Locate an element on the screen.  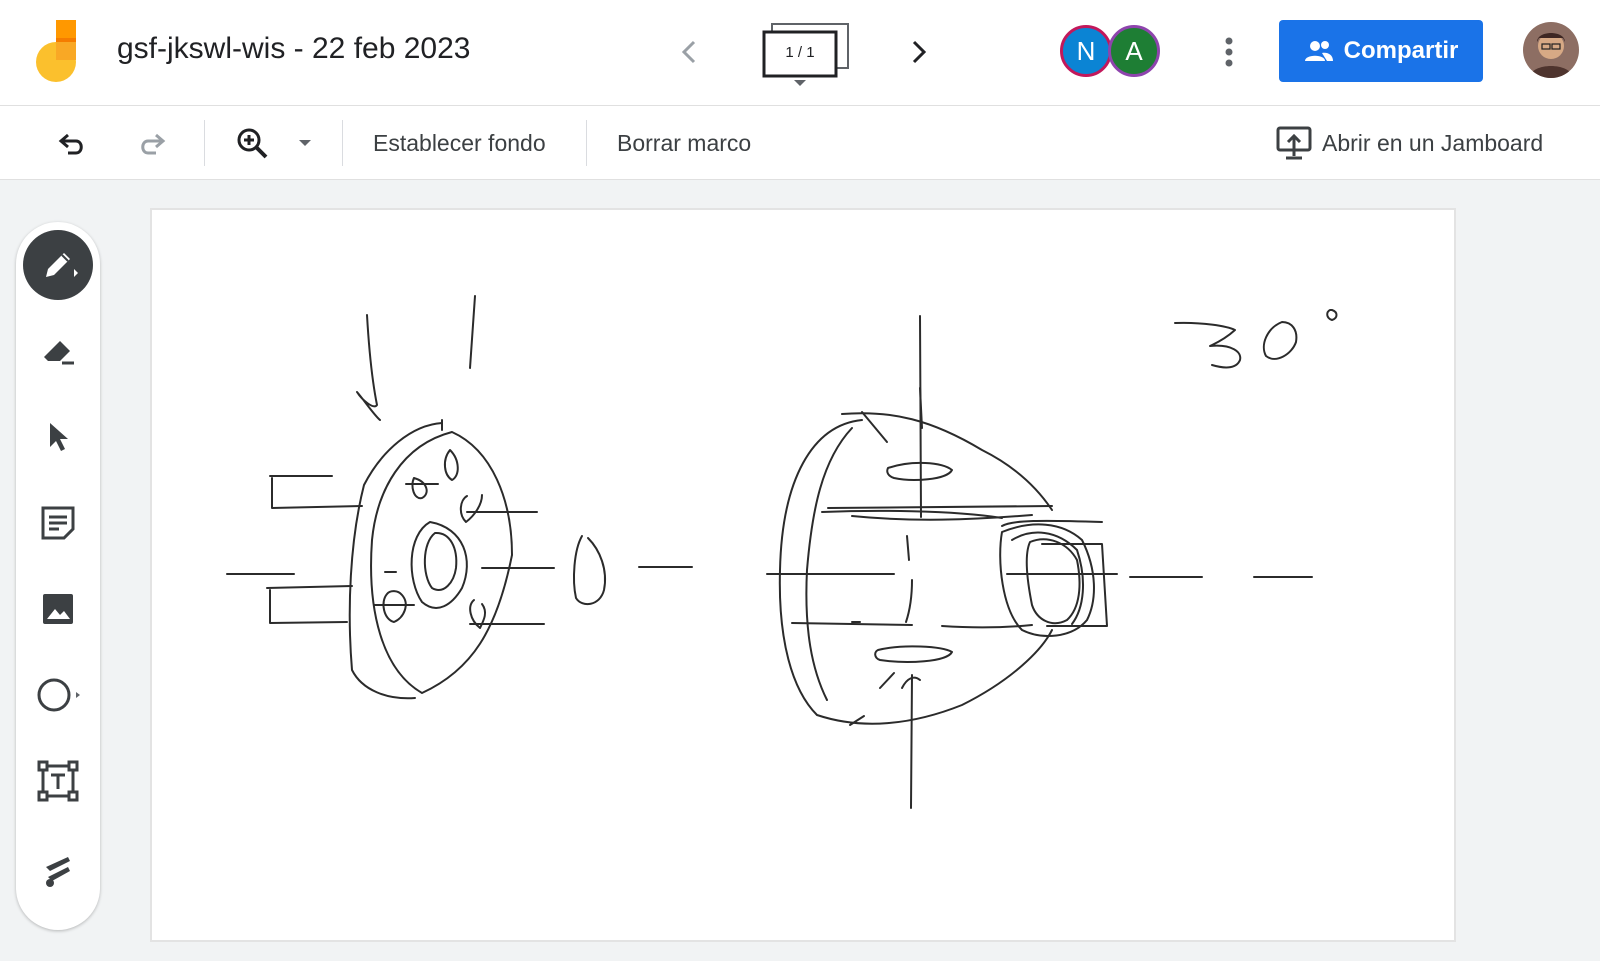
open-in-jamboard-button: Abrir en un Jamboard is located at coordinates (1409, 143).